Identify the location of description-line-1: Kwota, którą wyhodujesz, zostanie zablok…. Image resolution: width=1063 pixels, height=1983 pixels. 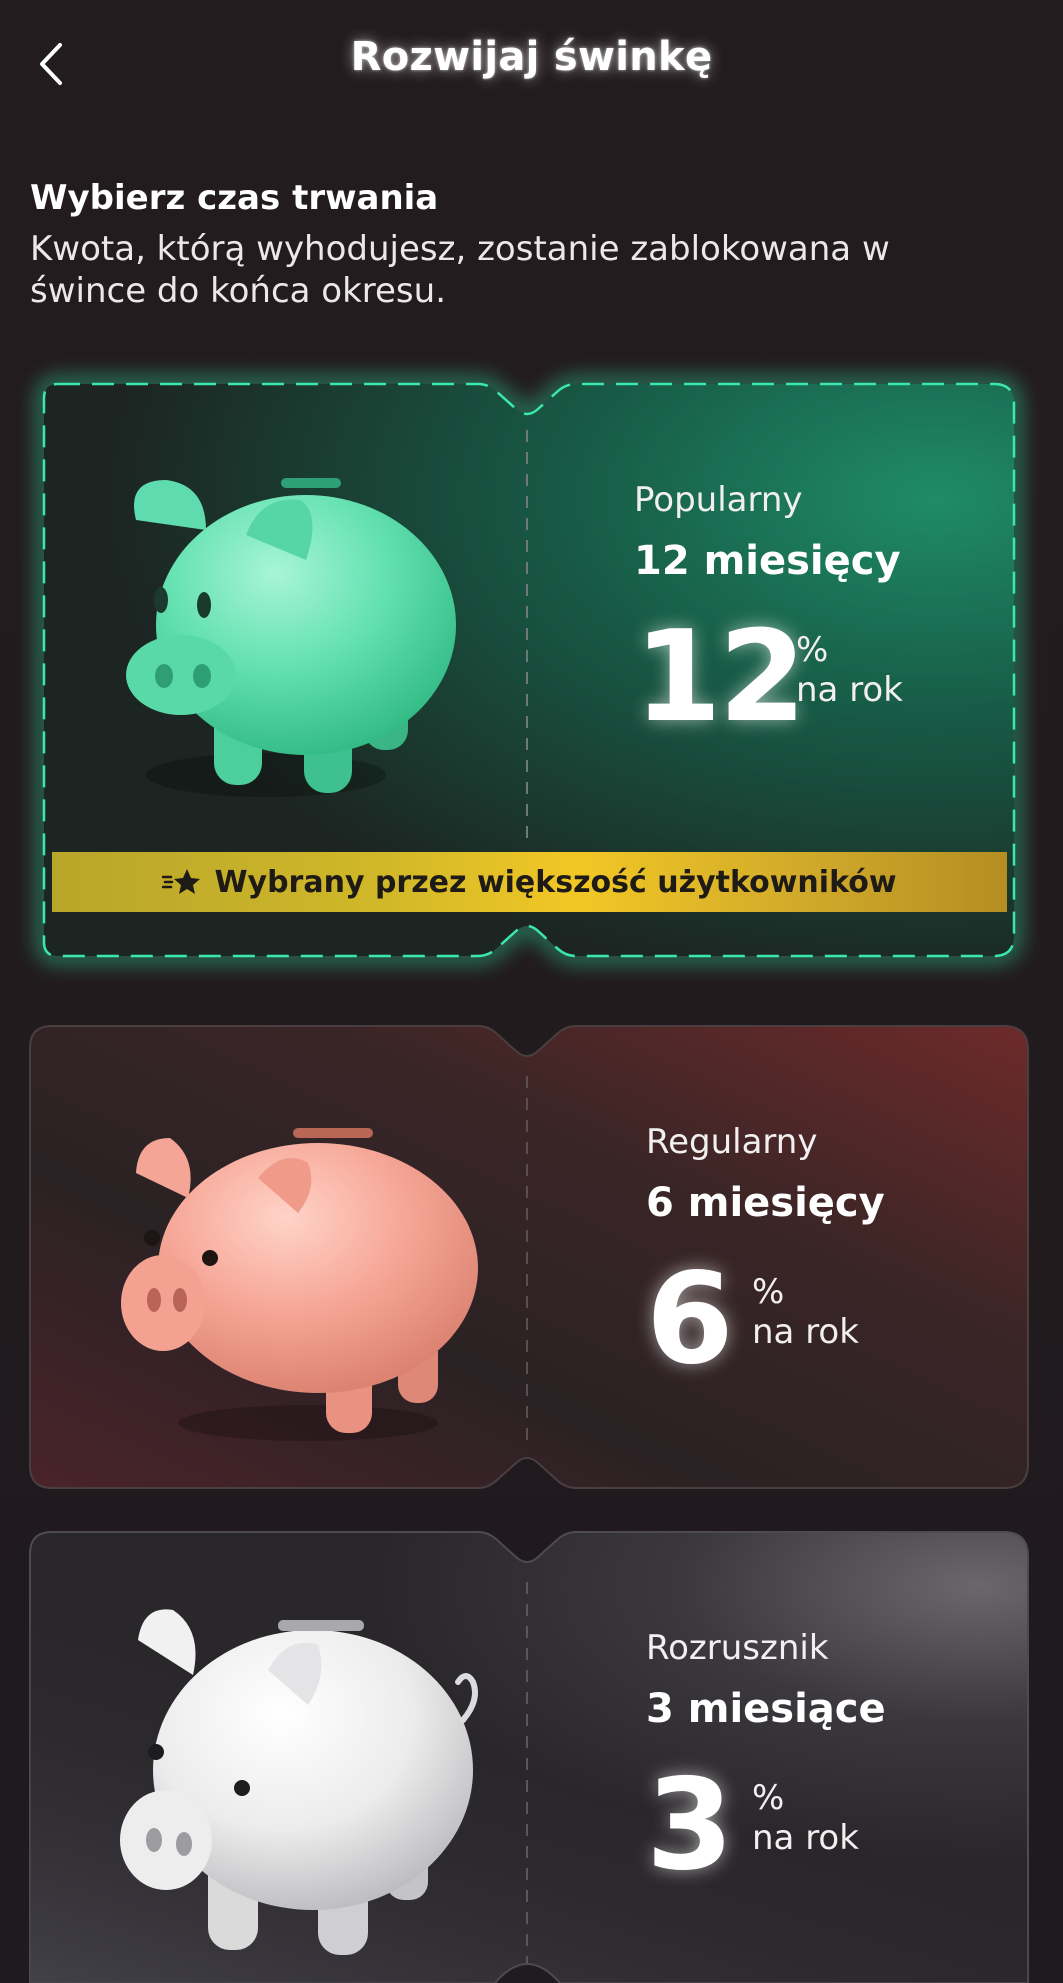
(460, 249).